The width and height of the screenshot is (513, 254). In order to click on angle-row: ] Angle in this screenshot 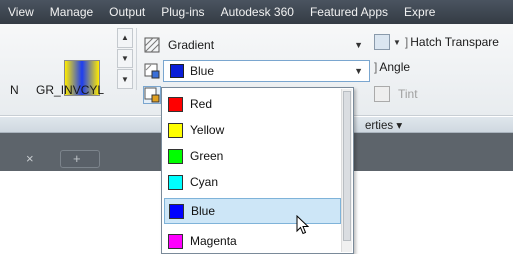, I will do `click(392, 67)`.